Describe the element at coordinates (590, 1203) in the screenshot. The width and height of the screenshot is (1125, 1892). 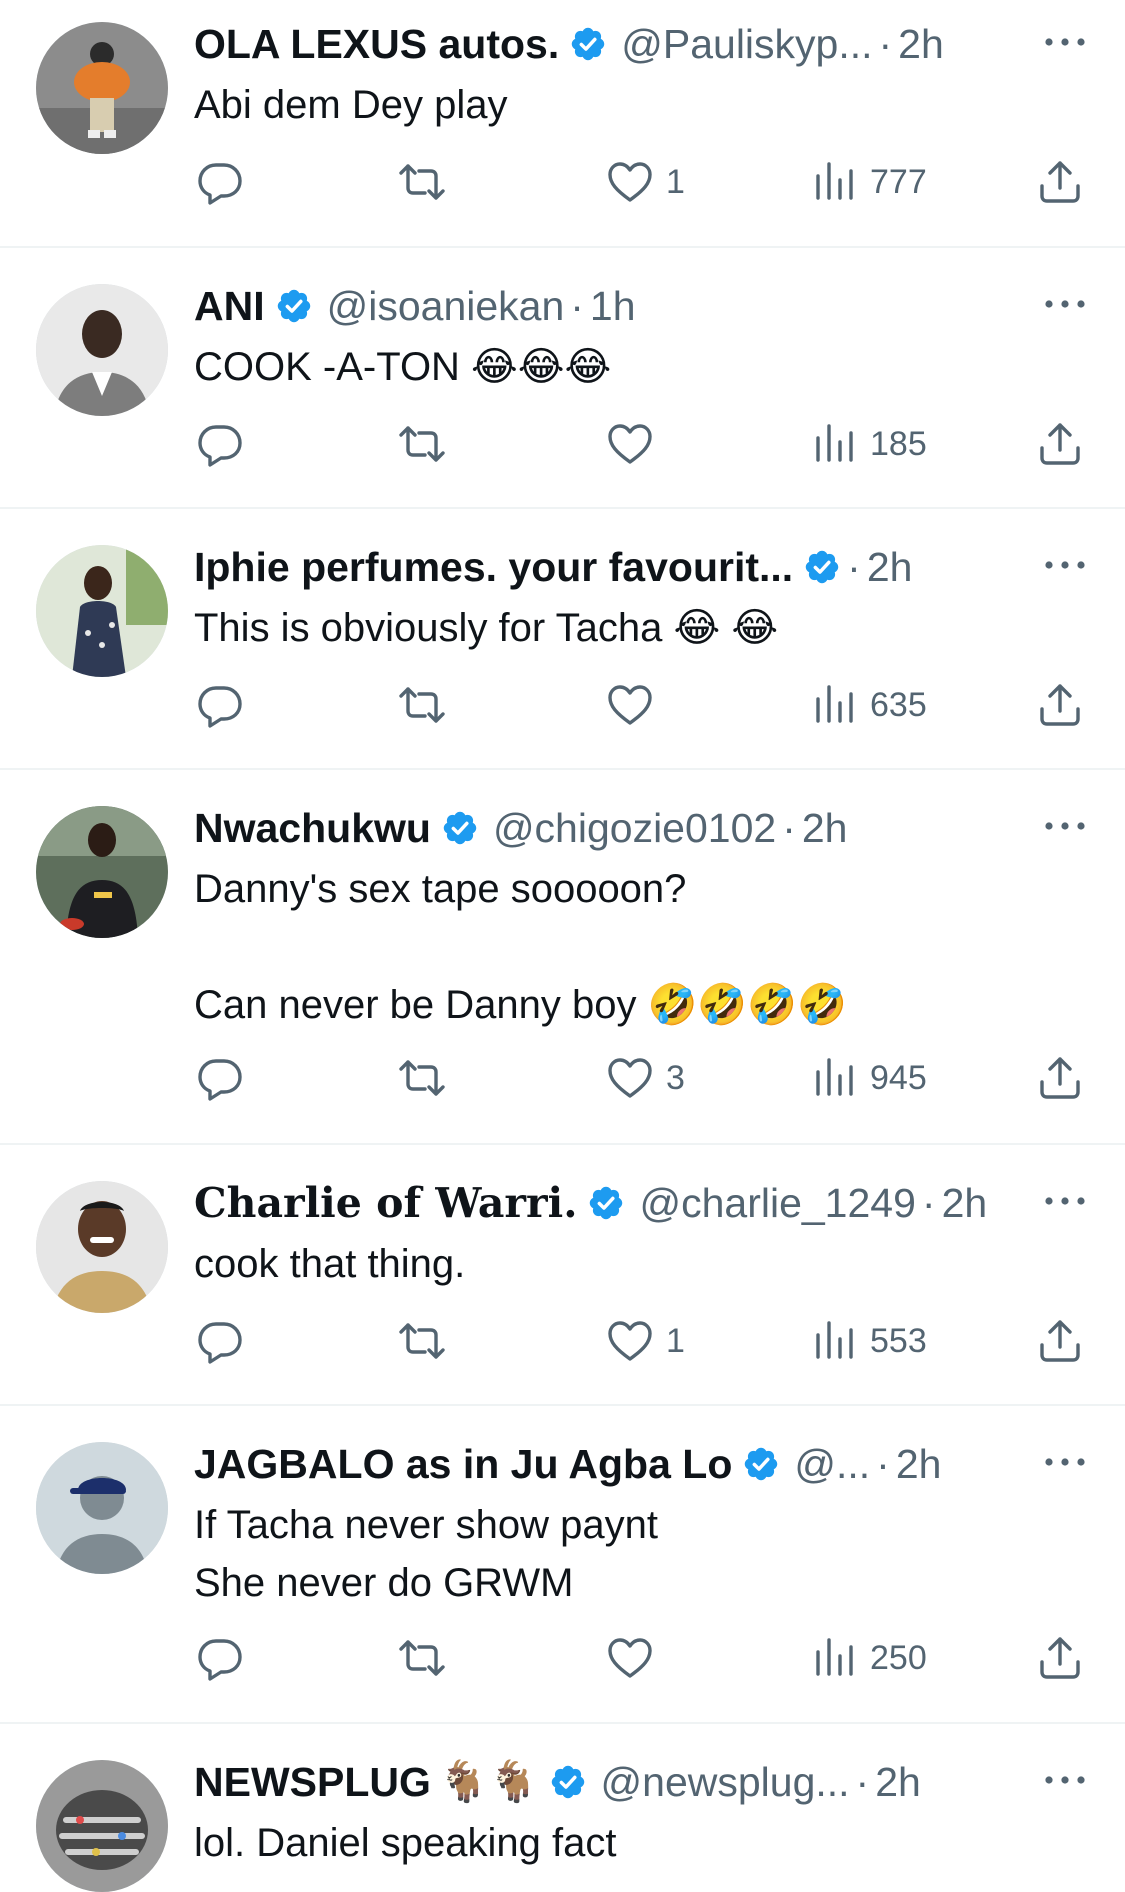
I see `tweet-header: Charlie of Warri. @charlie_1249 · 2h` at that location.